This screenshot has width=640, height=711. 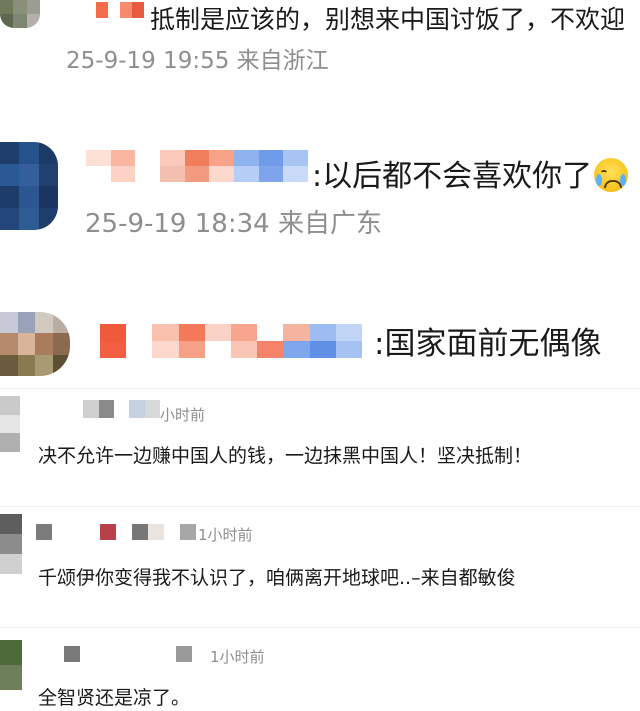 What do you see at coordinates (148, 61) in the screenshot?
I see `comment-time: 25-9-19 19:55` at bounding box center [148, 61].